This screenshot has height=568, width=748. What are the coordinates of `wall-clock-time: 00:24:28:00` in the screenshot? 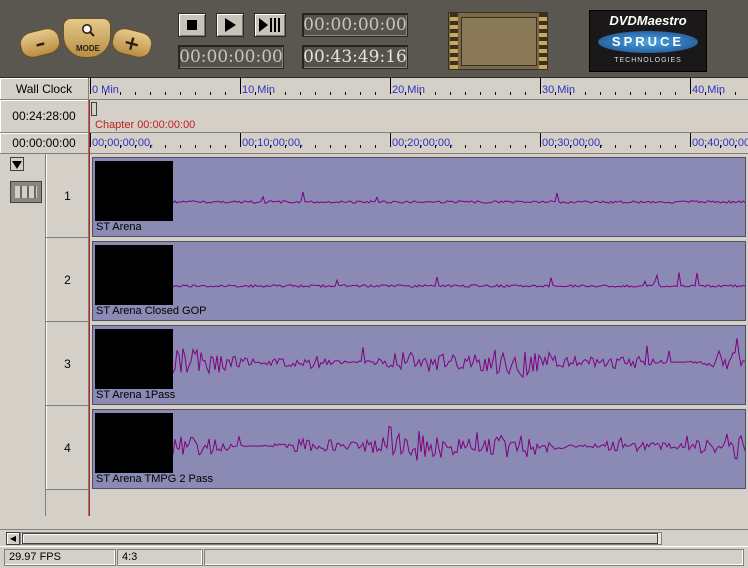 It's located at (44, 116).